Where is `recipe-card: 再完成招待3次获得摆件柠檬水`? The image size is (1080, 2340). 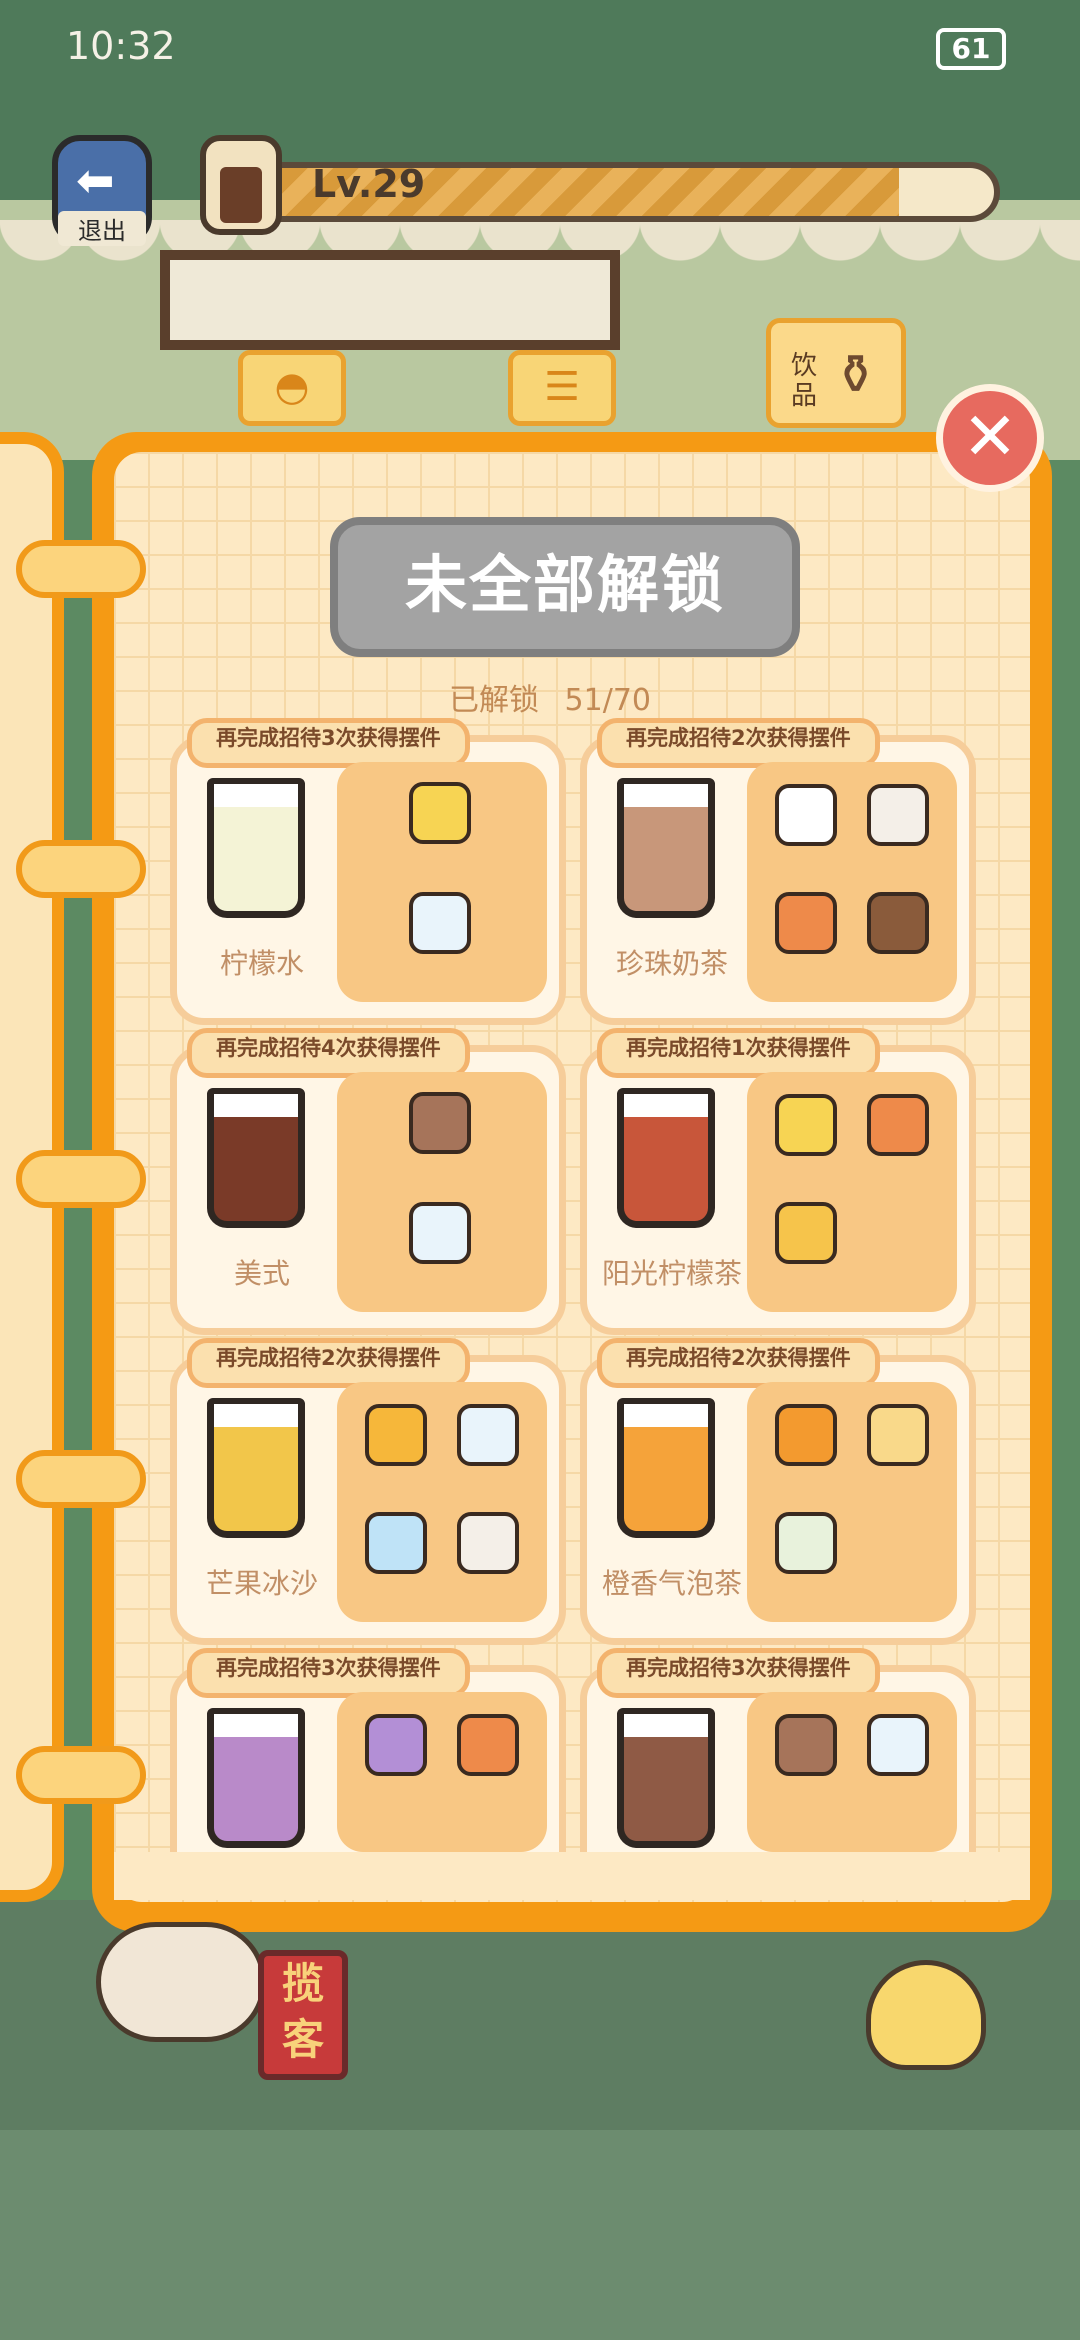
recipe-card: 再完成招待3次获得摆件柠檬水 is located at coordinates (368, 871).